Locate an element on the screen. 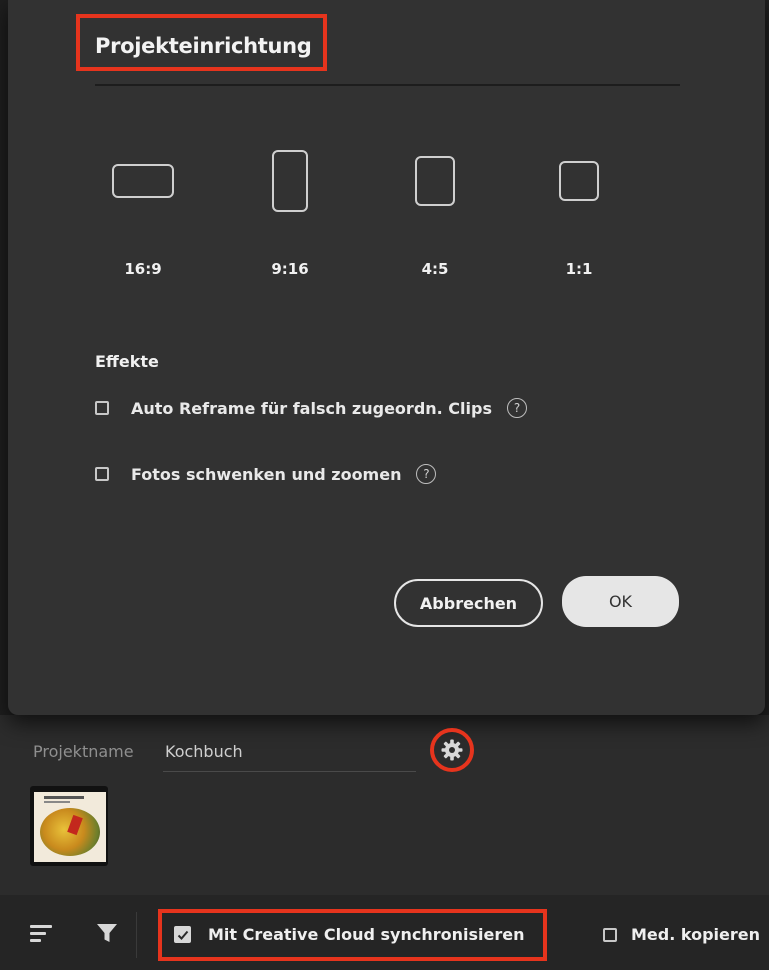 This screenshot has height=970, width=769. copy-media-label: Med. kopieren is located at coordinates (695, 934).